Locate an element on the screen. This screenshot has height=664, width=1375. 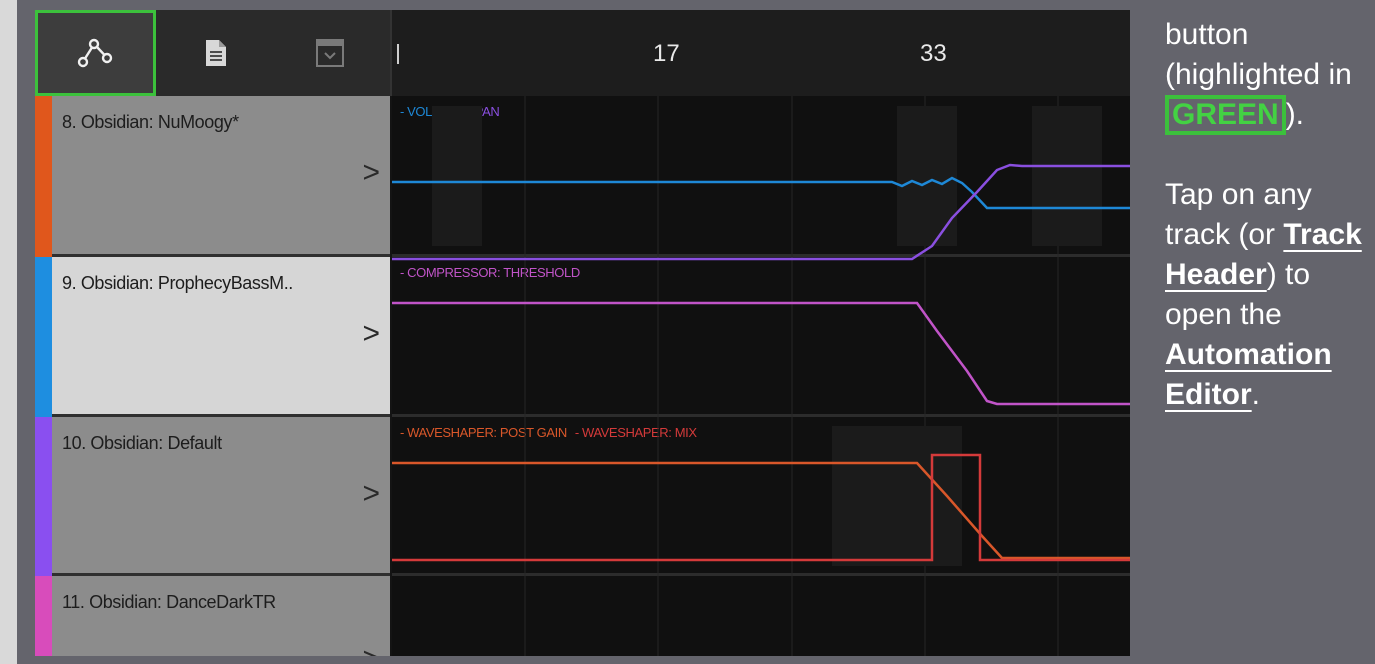
notes-button is located at coordinates (216, 53).